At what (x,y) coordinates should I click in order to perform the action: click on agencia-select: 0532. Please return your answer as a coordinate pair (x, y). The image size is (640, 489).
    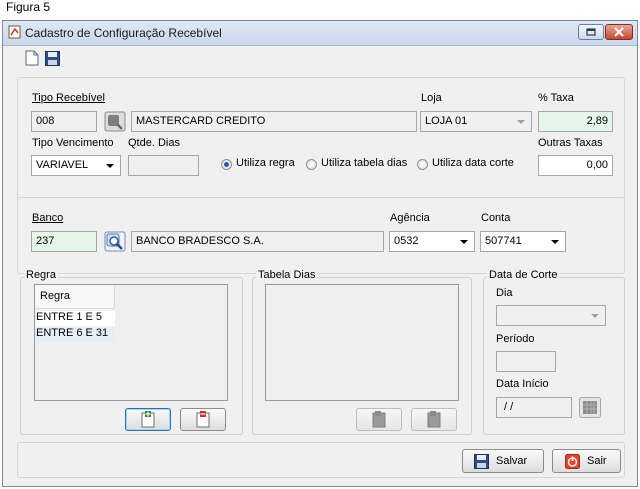
    Looking at the image, I should click on (432, 241).